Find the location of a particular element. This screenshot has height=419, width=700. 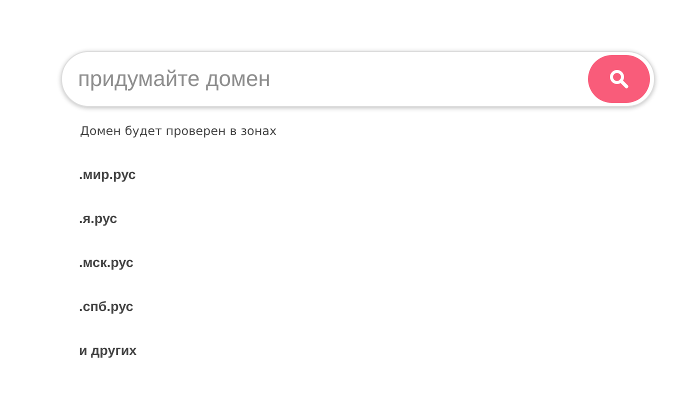

search-icon is located at coordinates (619, 79).